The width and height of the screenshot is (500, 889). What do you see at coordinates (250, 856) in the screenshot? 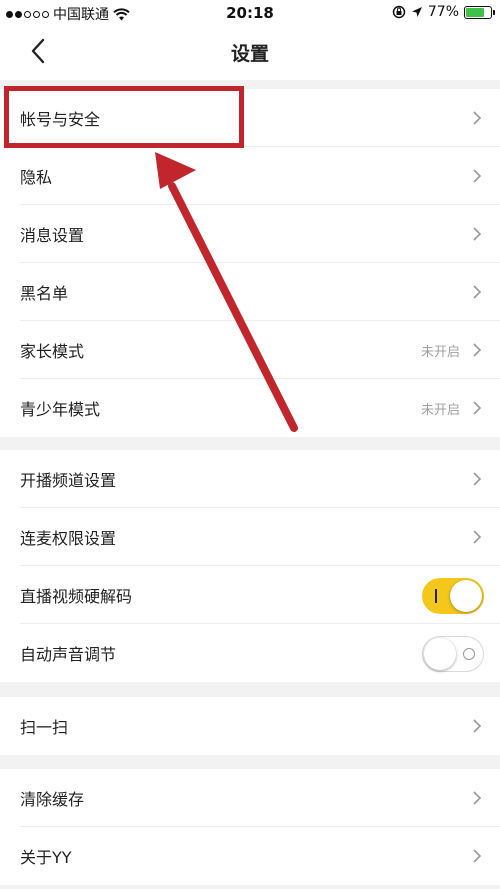
I see `settings-row-about: 关于YY` at bounding box center [250, 856].